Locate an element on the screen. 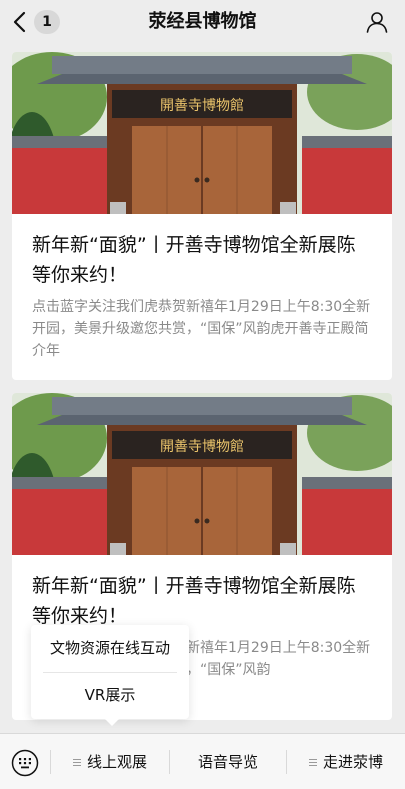  unread-count-badge: 1 is located at coordinates (47, 22).